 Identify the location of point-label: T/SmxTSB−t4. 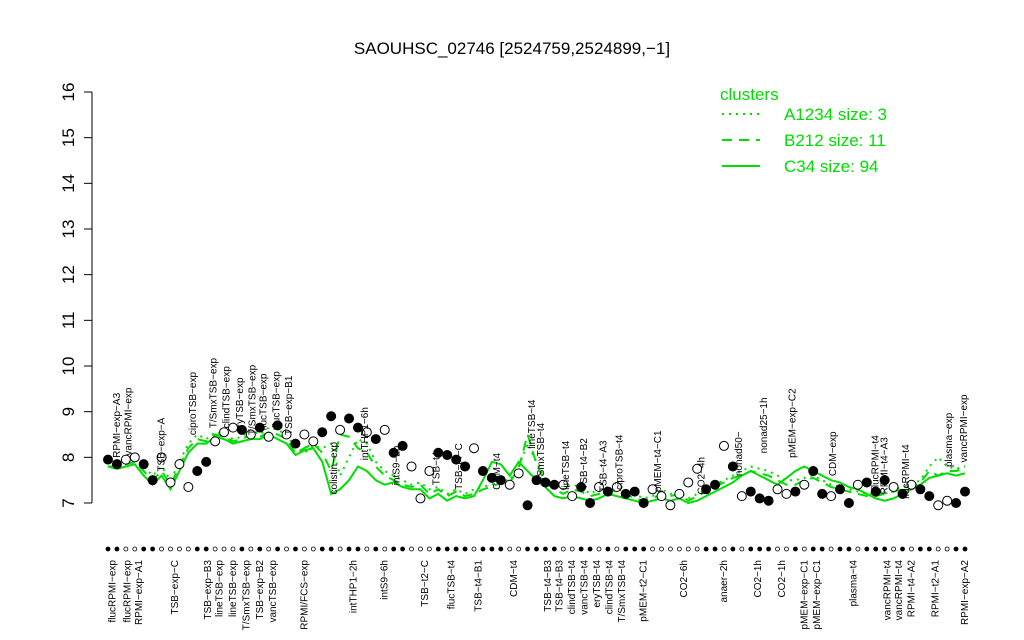
(541, 453).